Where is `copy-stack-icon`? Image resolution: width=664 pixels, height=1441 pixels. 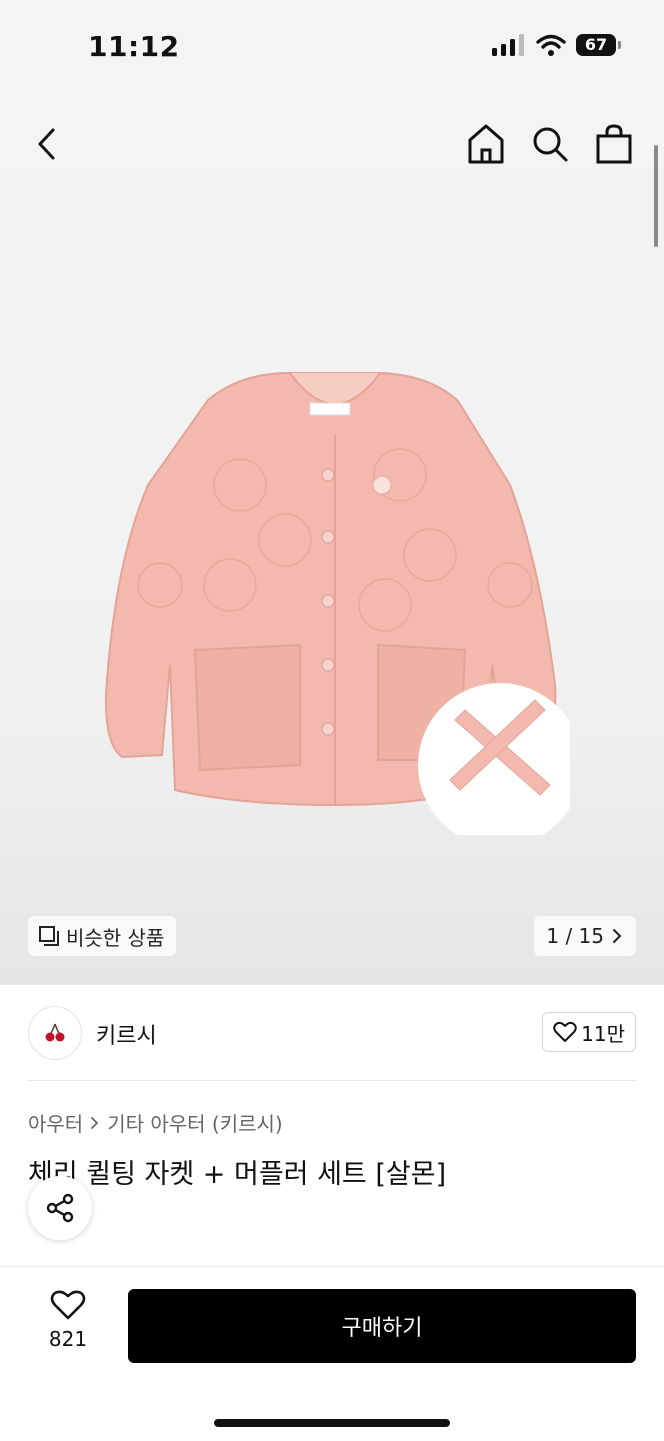
copy-stack-icon is located at coordinates (49, 936).